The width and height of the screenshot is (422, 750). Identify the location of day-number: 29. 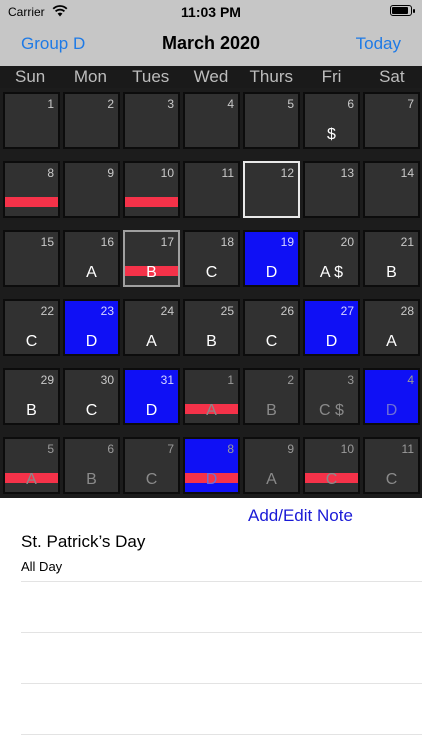
(47, 380).